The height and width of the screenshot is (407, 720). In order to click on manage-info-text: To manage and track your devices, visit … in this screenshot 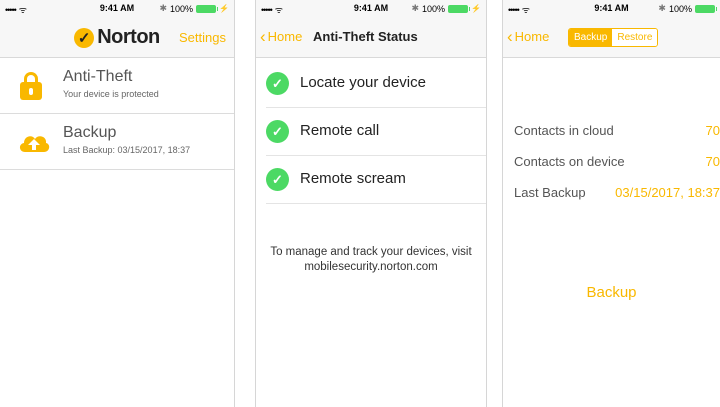, I will do `click(371, 259)`.